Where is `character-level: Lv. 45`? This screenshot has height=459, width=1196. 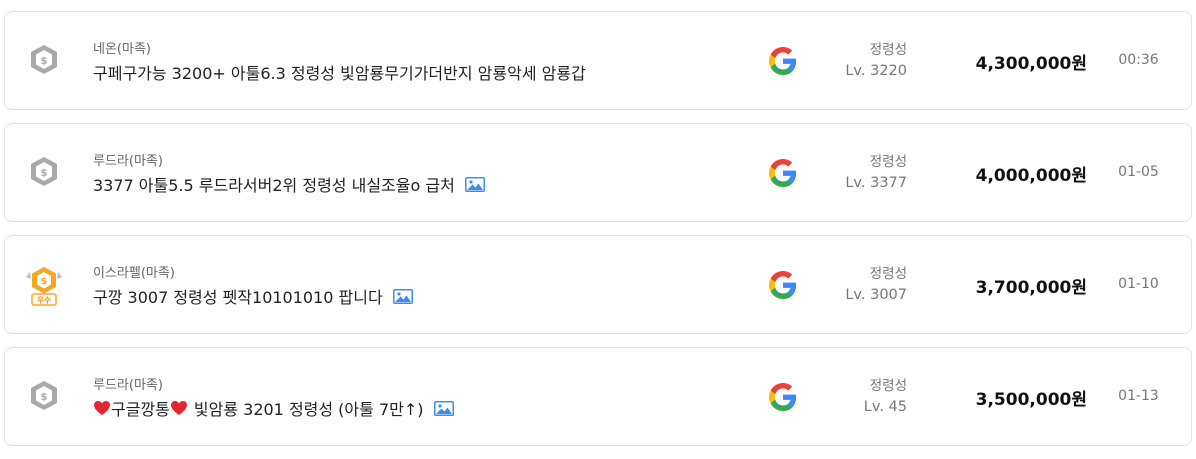
character-level: Lv. 45 is located at coordinates (885, 407).